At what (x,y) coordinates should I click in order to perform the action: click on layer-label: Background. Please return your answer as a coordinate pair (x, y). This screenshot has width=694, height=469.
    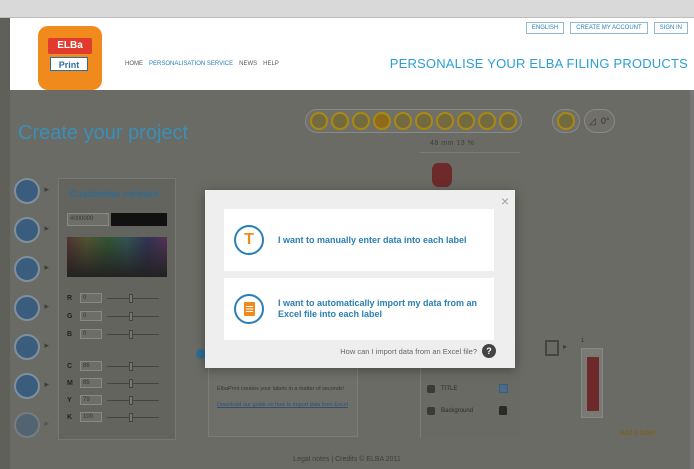
    Looking at the image, I should click on (457, 410).